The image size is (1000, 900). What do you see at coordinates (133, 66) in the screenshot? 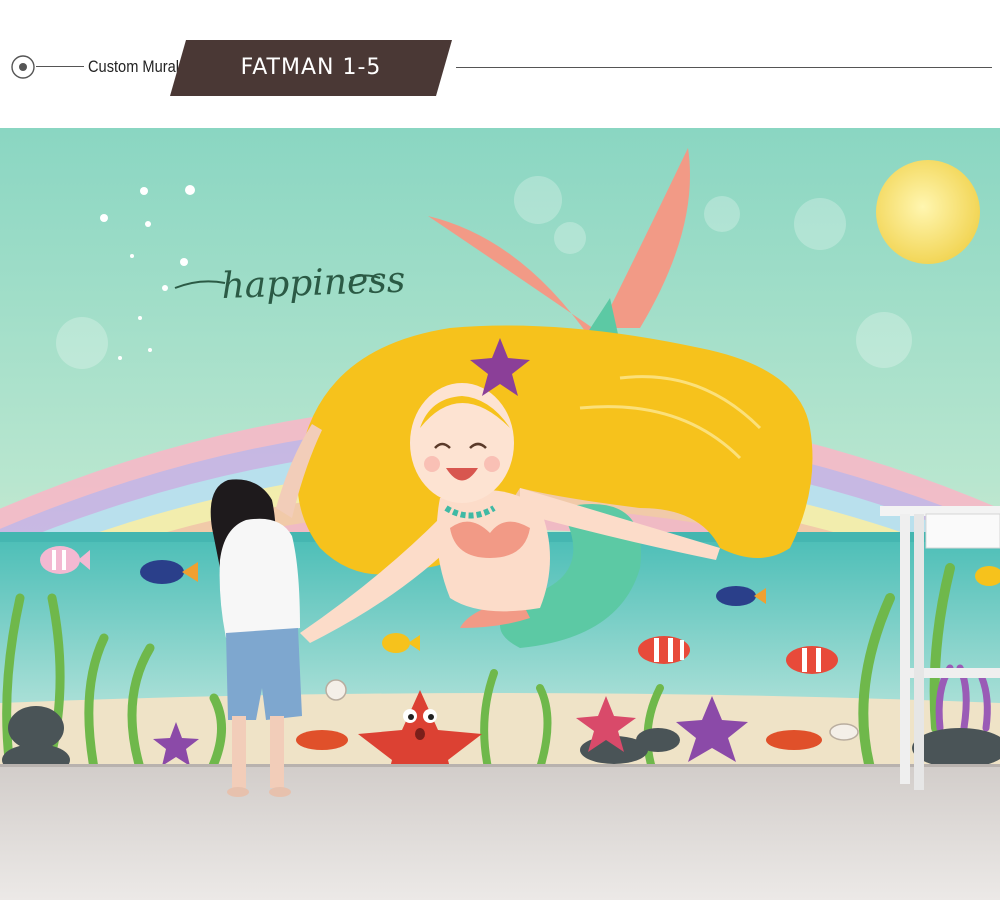
I see `custom-mural-label: Custom Mural` at bounding box center [133, 66].